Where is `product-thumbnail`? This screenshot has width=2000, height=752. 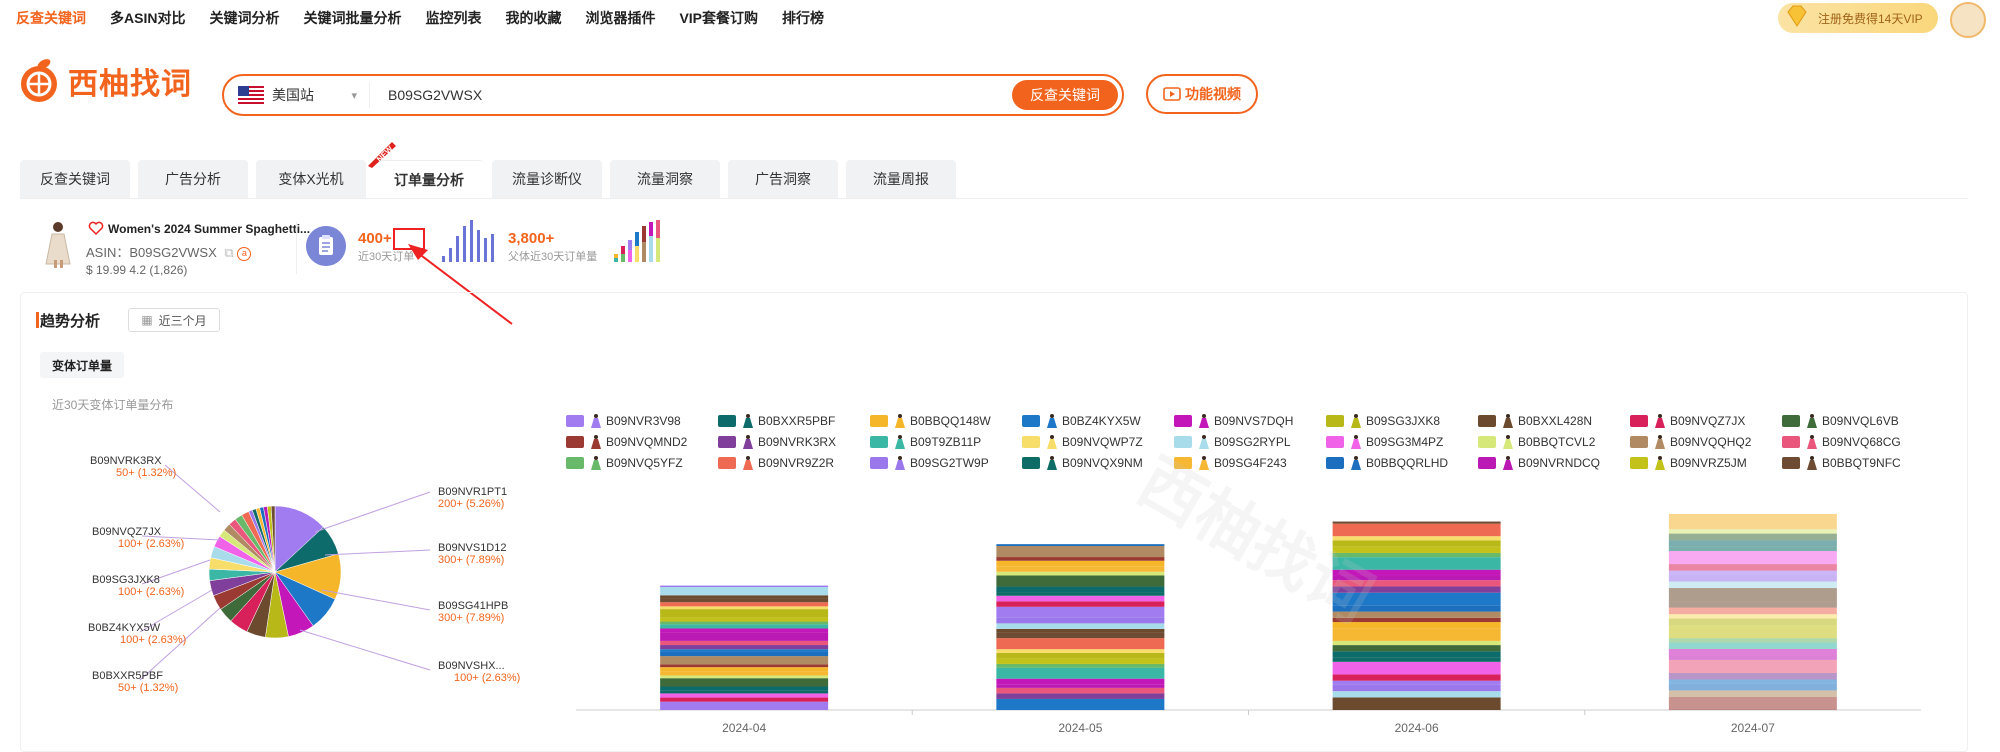 product-thumbnail is located at coordinates (58, 244).